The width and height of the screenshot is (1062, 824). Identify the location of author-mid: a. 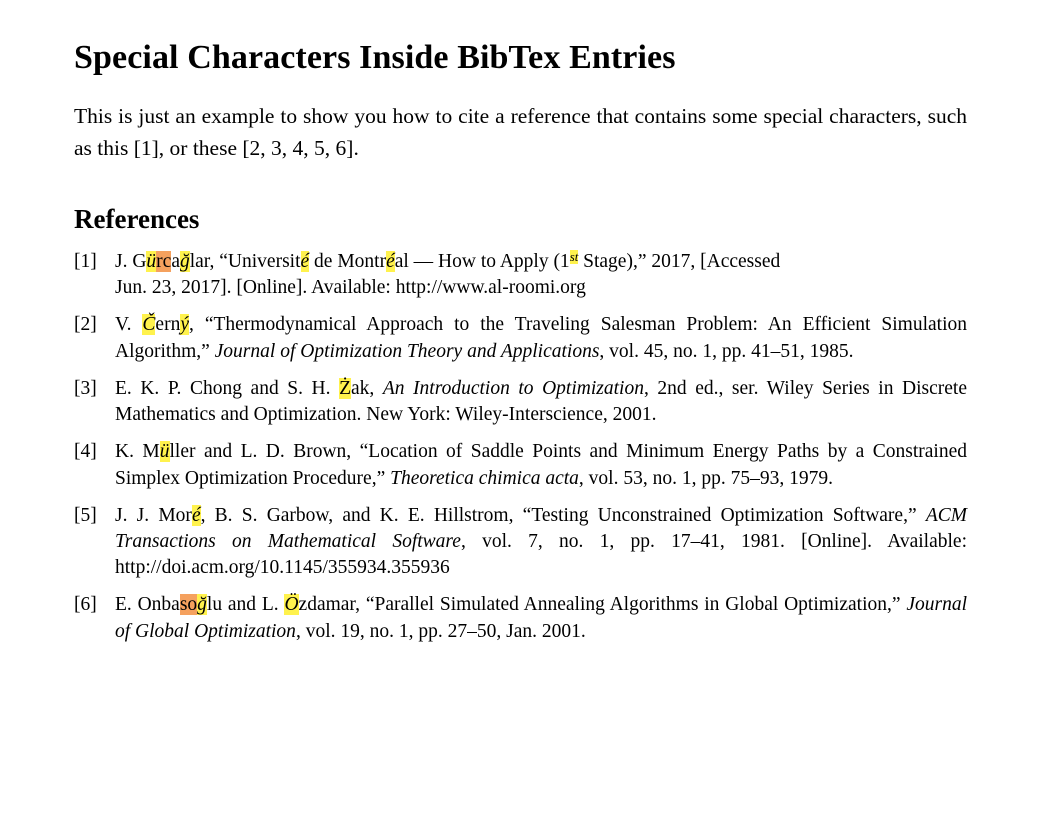
(175, 262).